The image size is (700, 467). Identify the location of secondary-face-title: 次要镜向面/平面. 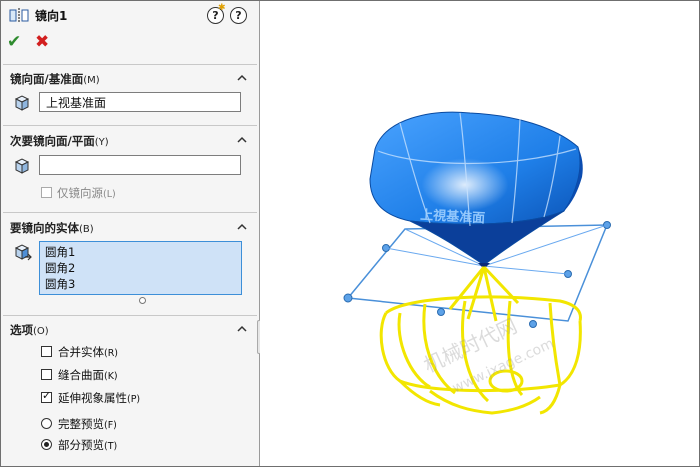
(52, 141).